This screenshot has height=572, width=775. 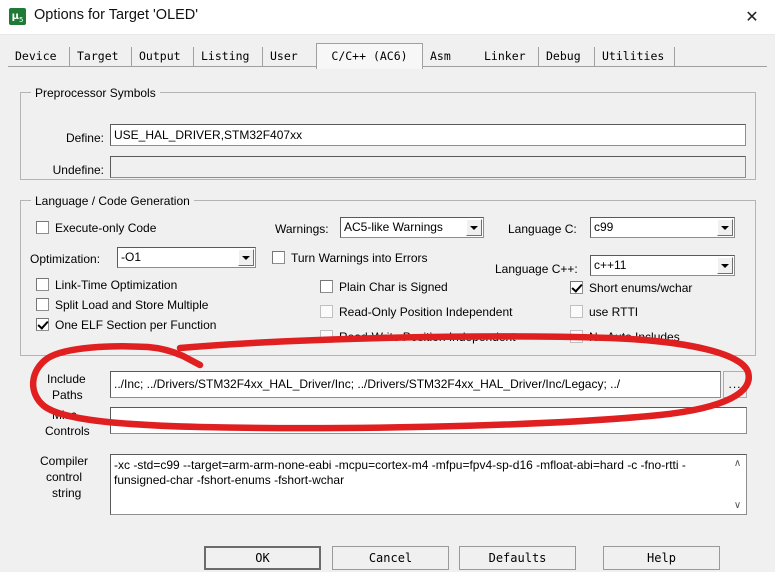 What do you see at coordinates (66, 379) in the screenshot?
I see `include-paths-label-line1: Include` at bounding box center [66, 379].